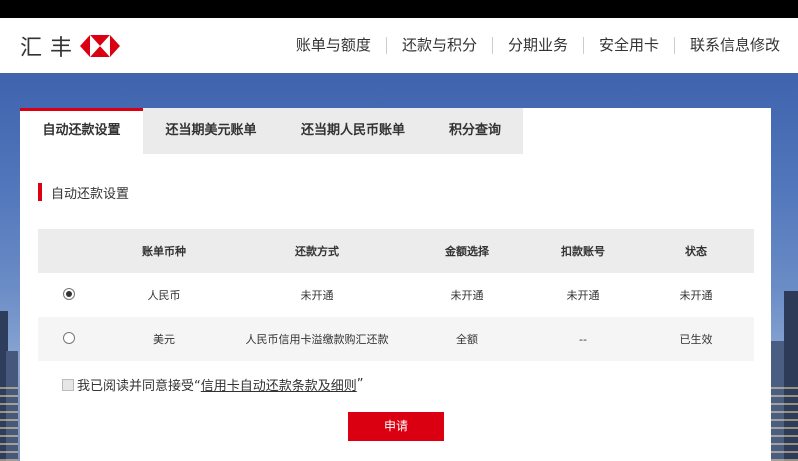  Describe the element at coordinates (360, 384) in the screenshot. I see `agree-suffix-text: ”` at that location.